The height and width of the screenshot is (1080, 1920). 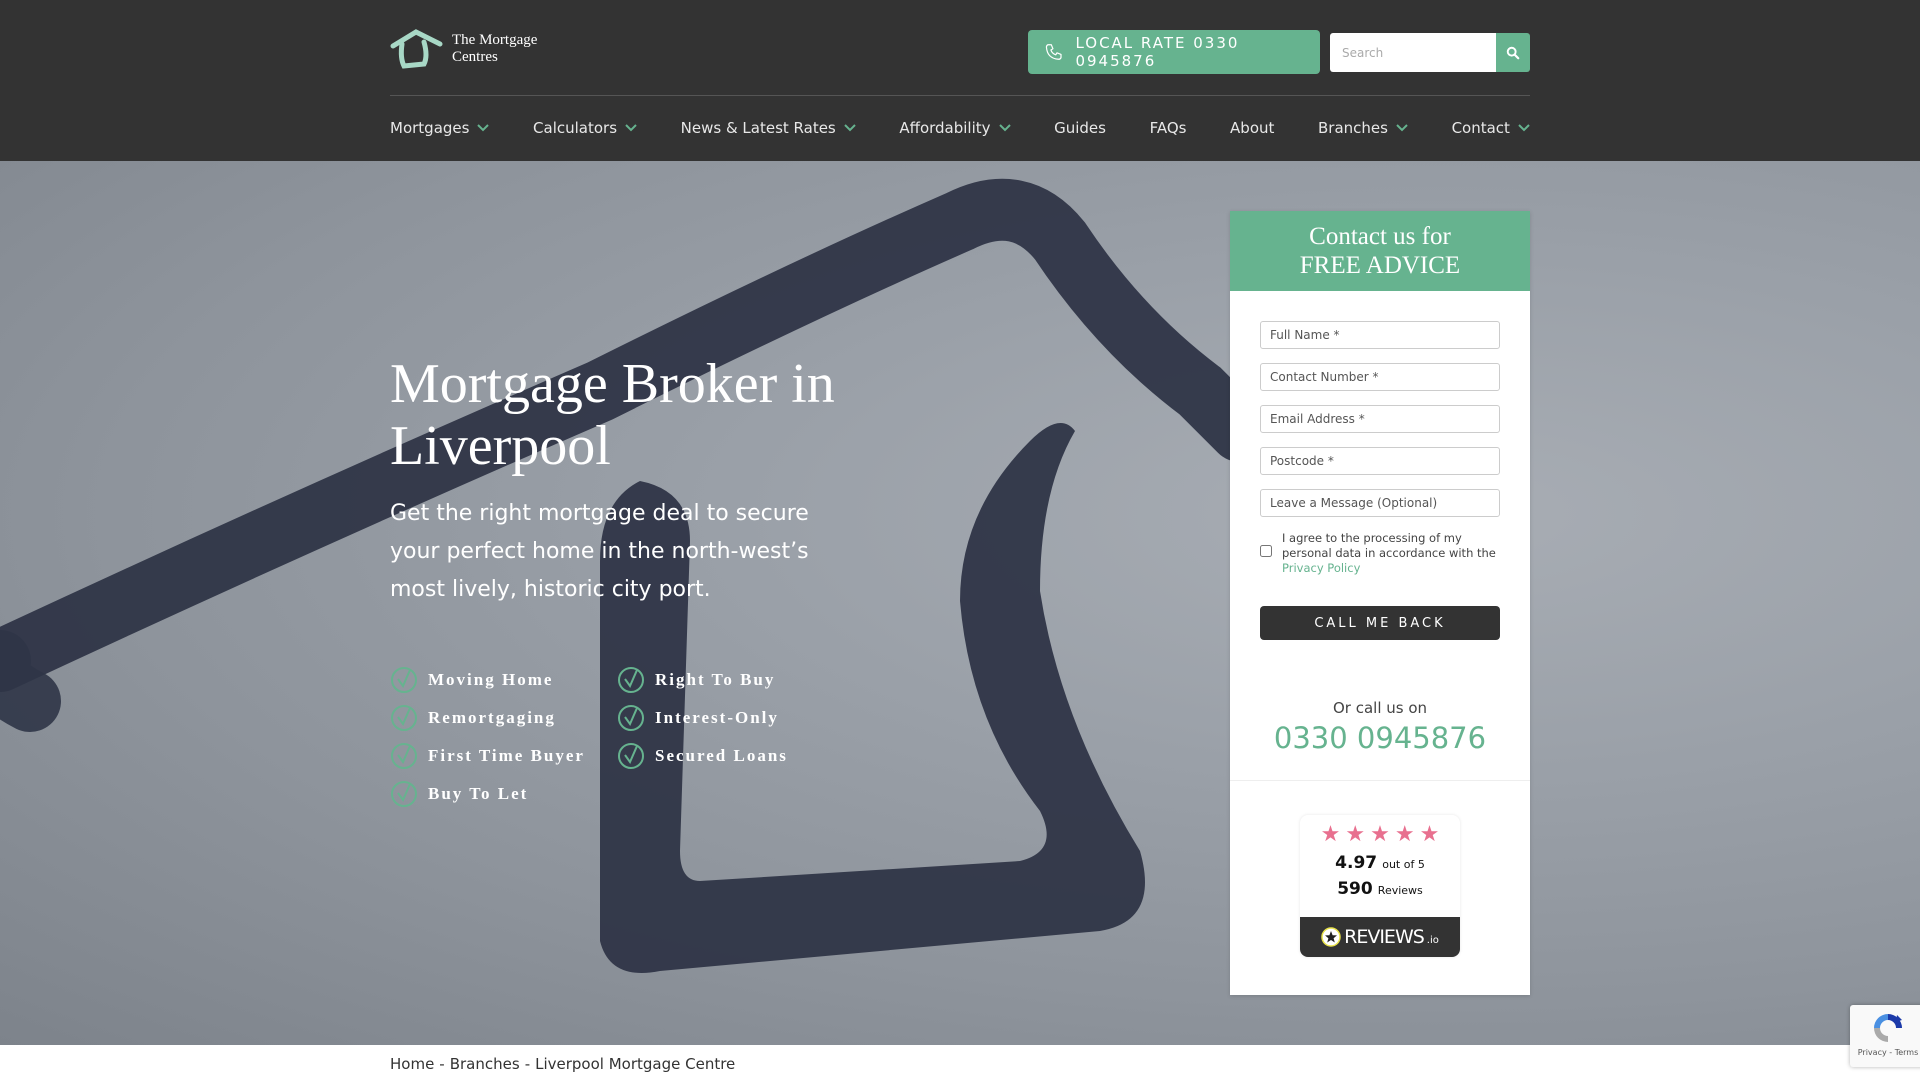 I want to click on search-input, so click(x=1413, y=52).